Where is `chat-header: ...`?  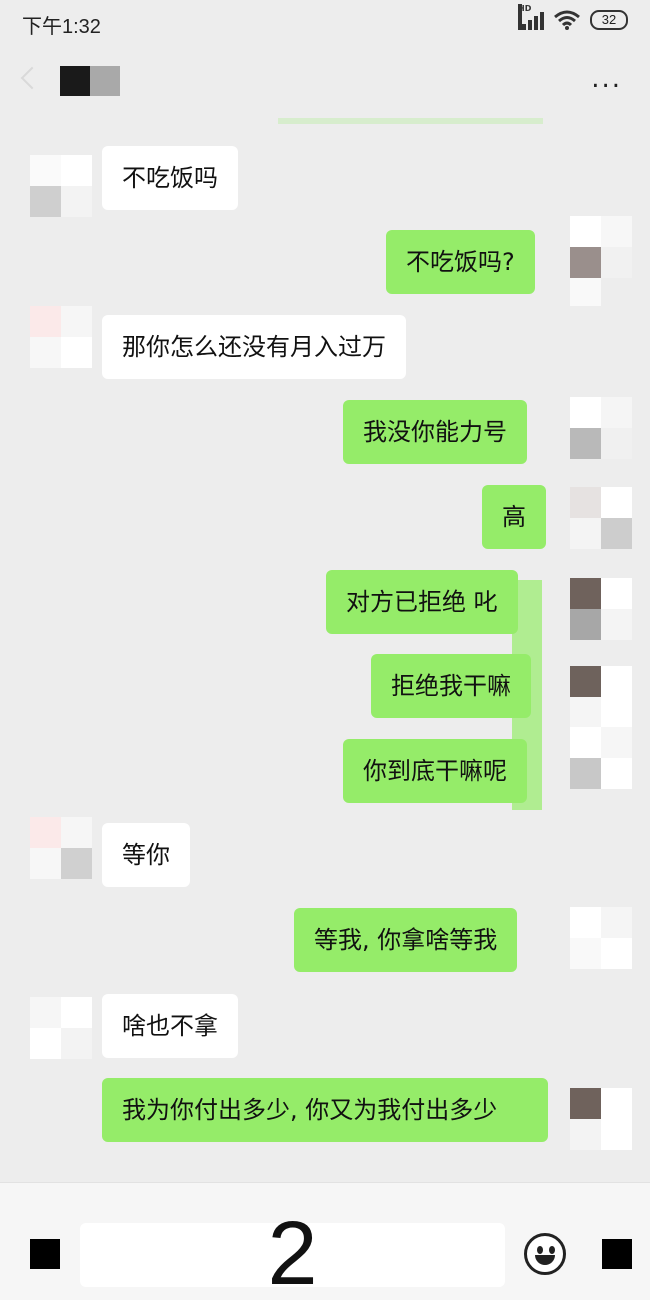 chat-header: ... is located at coordinates (325, 83).